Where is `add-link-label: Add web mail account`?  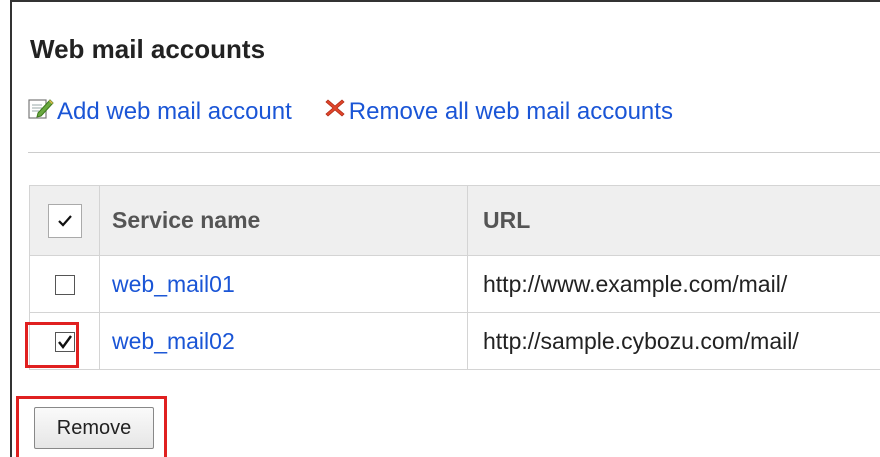
add-link-label: Add web mail account is located at coordinates (174, 111).